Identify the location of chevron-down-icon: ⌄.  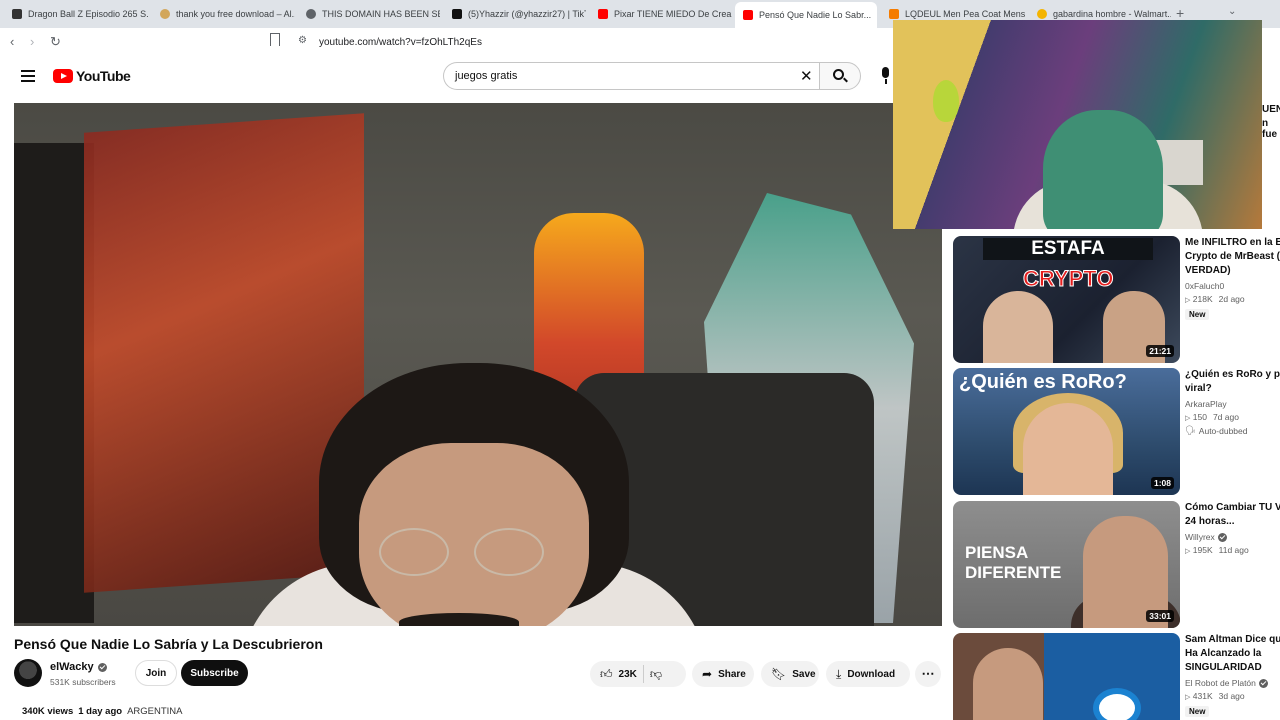
(1232, 11).